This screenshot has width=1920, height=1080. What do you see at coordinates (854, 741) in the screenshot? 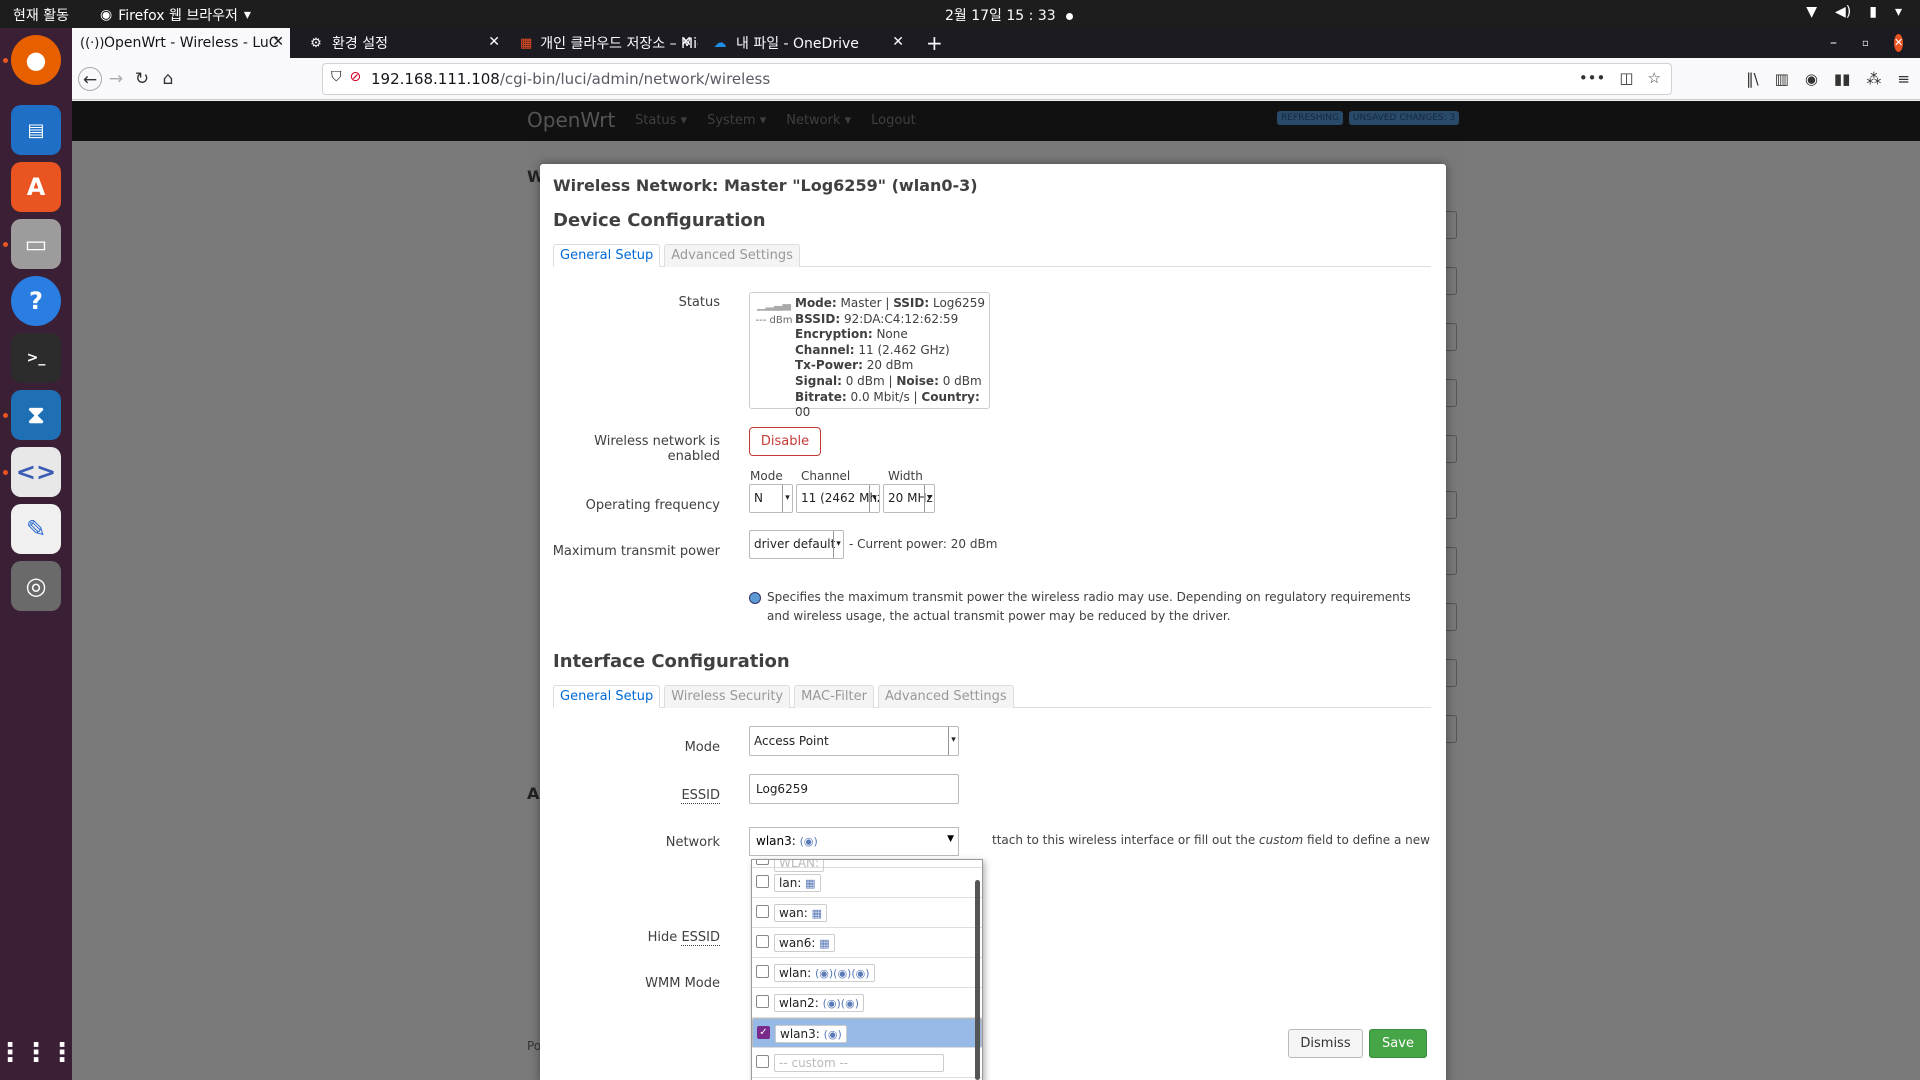
I see `iface-mode-select: Access Point ▾` at bounding box center [854, 741].